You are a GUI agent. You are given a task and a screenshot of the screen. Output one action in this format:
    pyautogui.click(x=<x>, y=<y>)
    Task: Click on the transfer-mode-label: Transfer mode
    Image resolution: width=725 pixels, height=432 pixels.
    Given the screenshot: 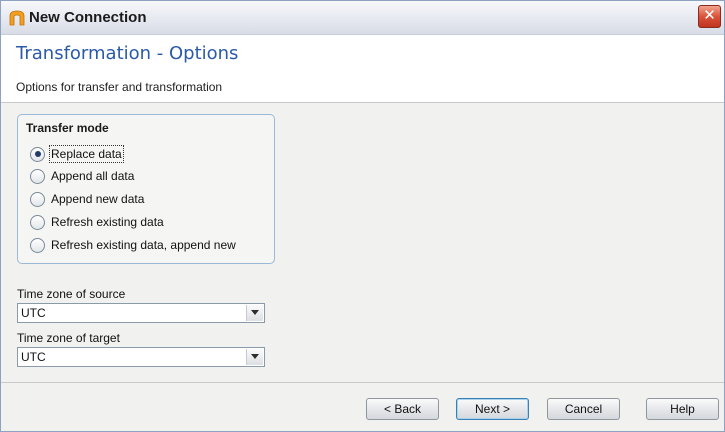 What is the action you would take?
    pyautogui.click(x=67, y=128)
    